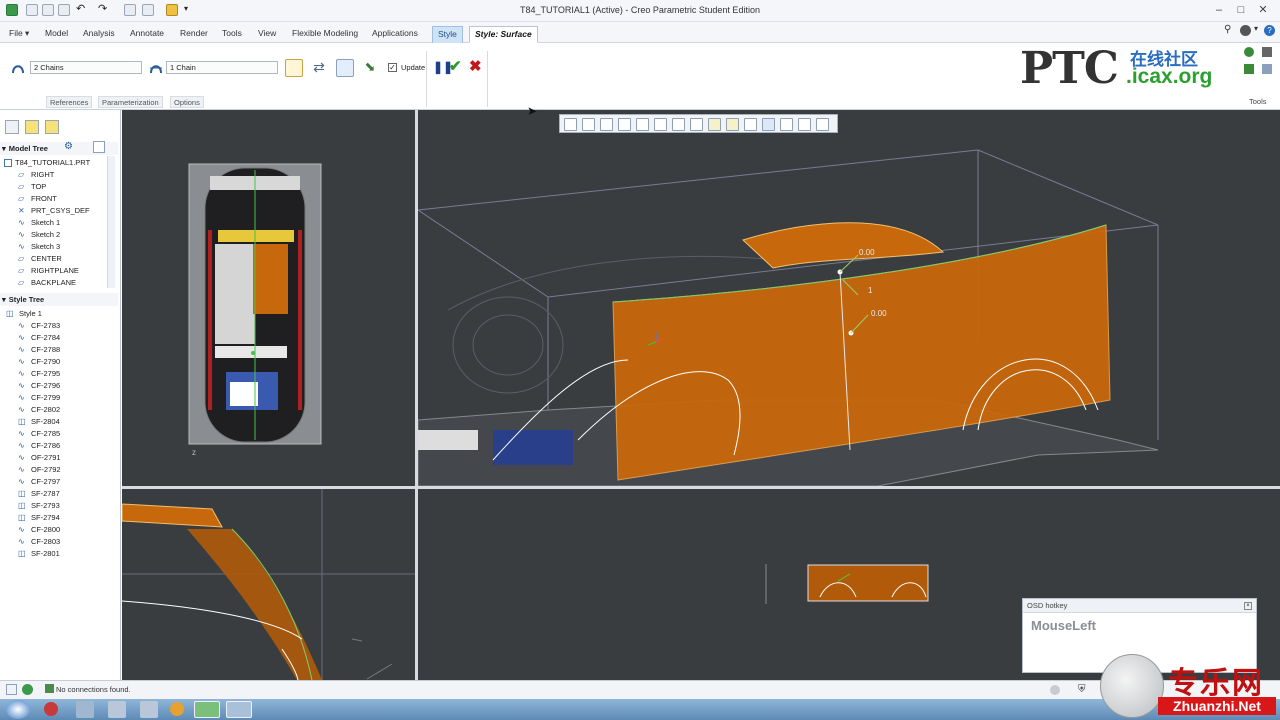 The height and width of the screenshot is (720, 1280). Describe the element at coordinates (156, 68) in the screenshot. I see `cross-chain-icon` at that location.